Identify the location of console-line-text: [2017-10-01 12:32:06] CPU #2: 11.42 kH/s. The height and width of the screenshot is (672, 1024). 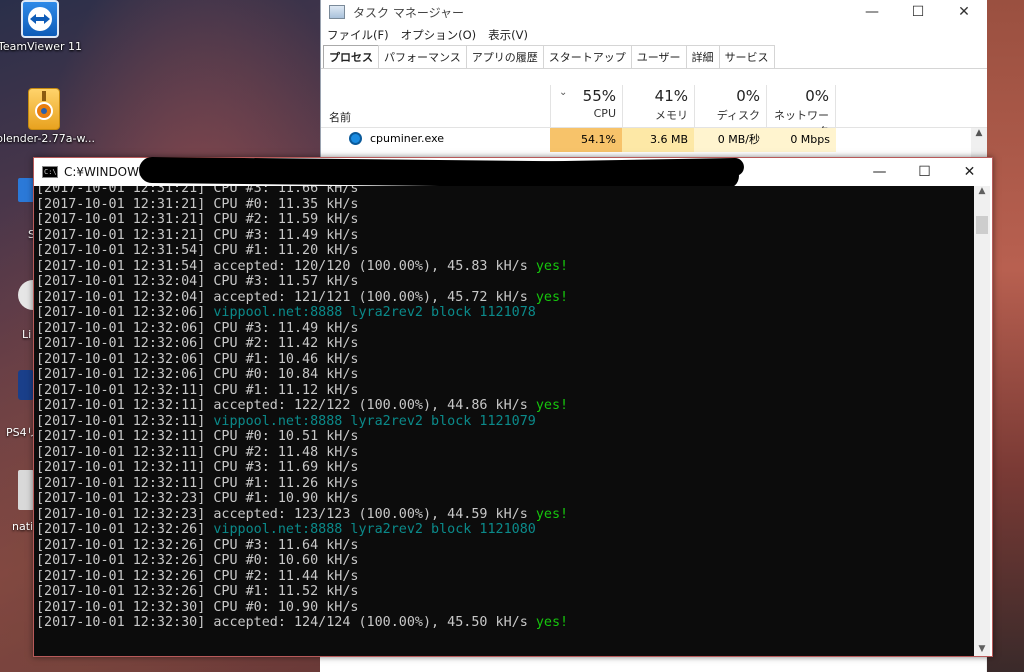
(197, 343).